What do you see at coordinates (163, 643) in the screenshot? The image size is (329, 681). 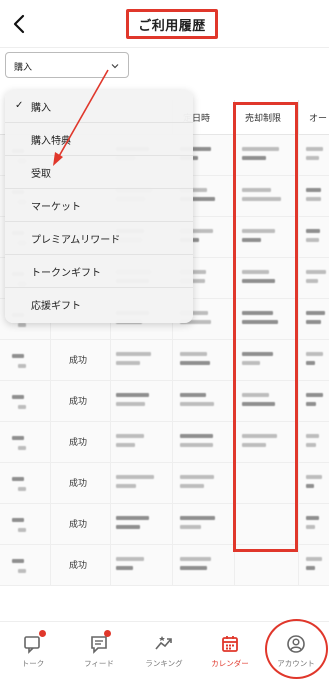 I see `ranking-icon` at bounding box center [163, 643].